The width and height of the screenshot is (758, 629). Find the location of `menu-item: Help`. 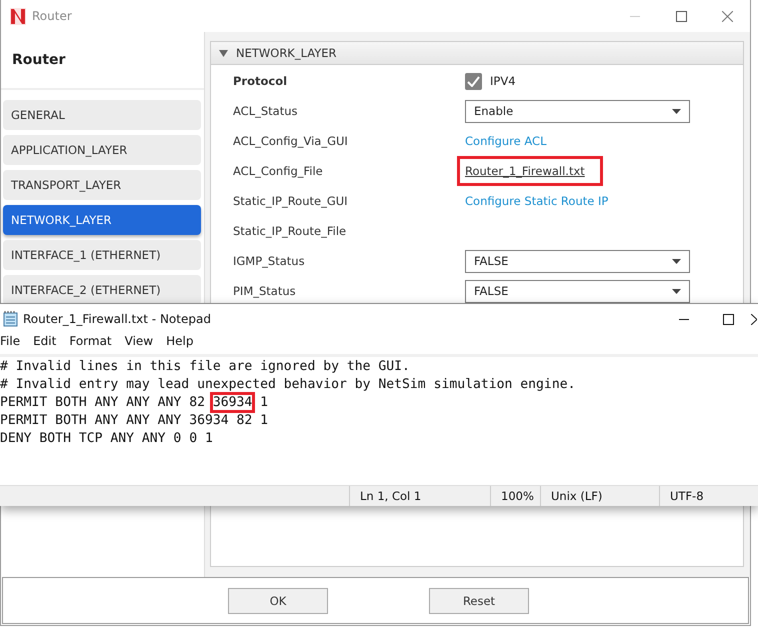

menu-item: Help is located at coordinates (183, 344).